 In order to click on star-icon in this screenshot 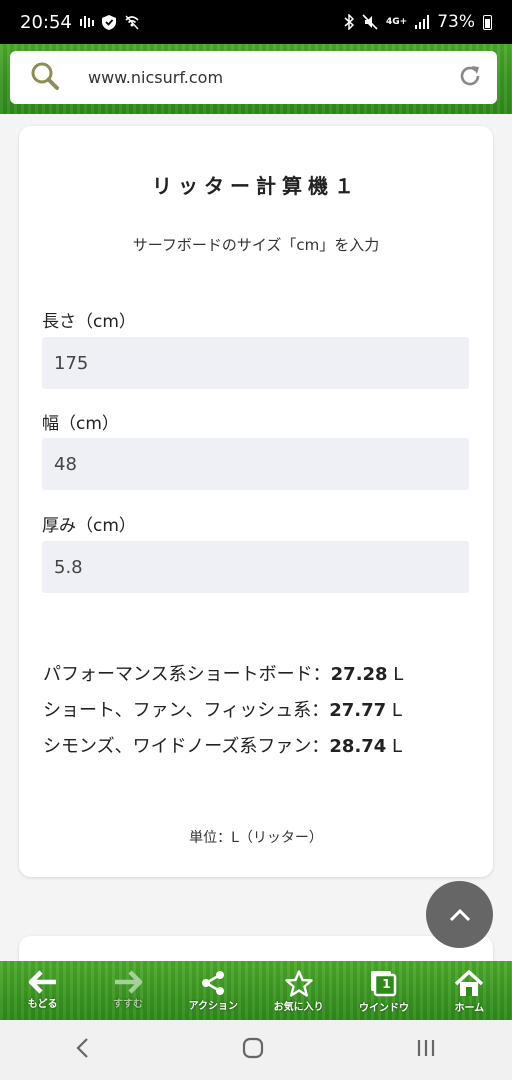, I will do `click(298, 983)`.